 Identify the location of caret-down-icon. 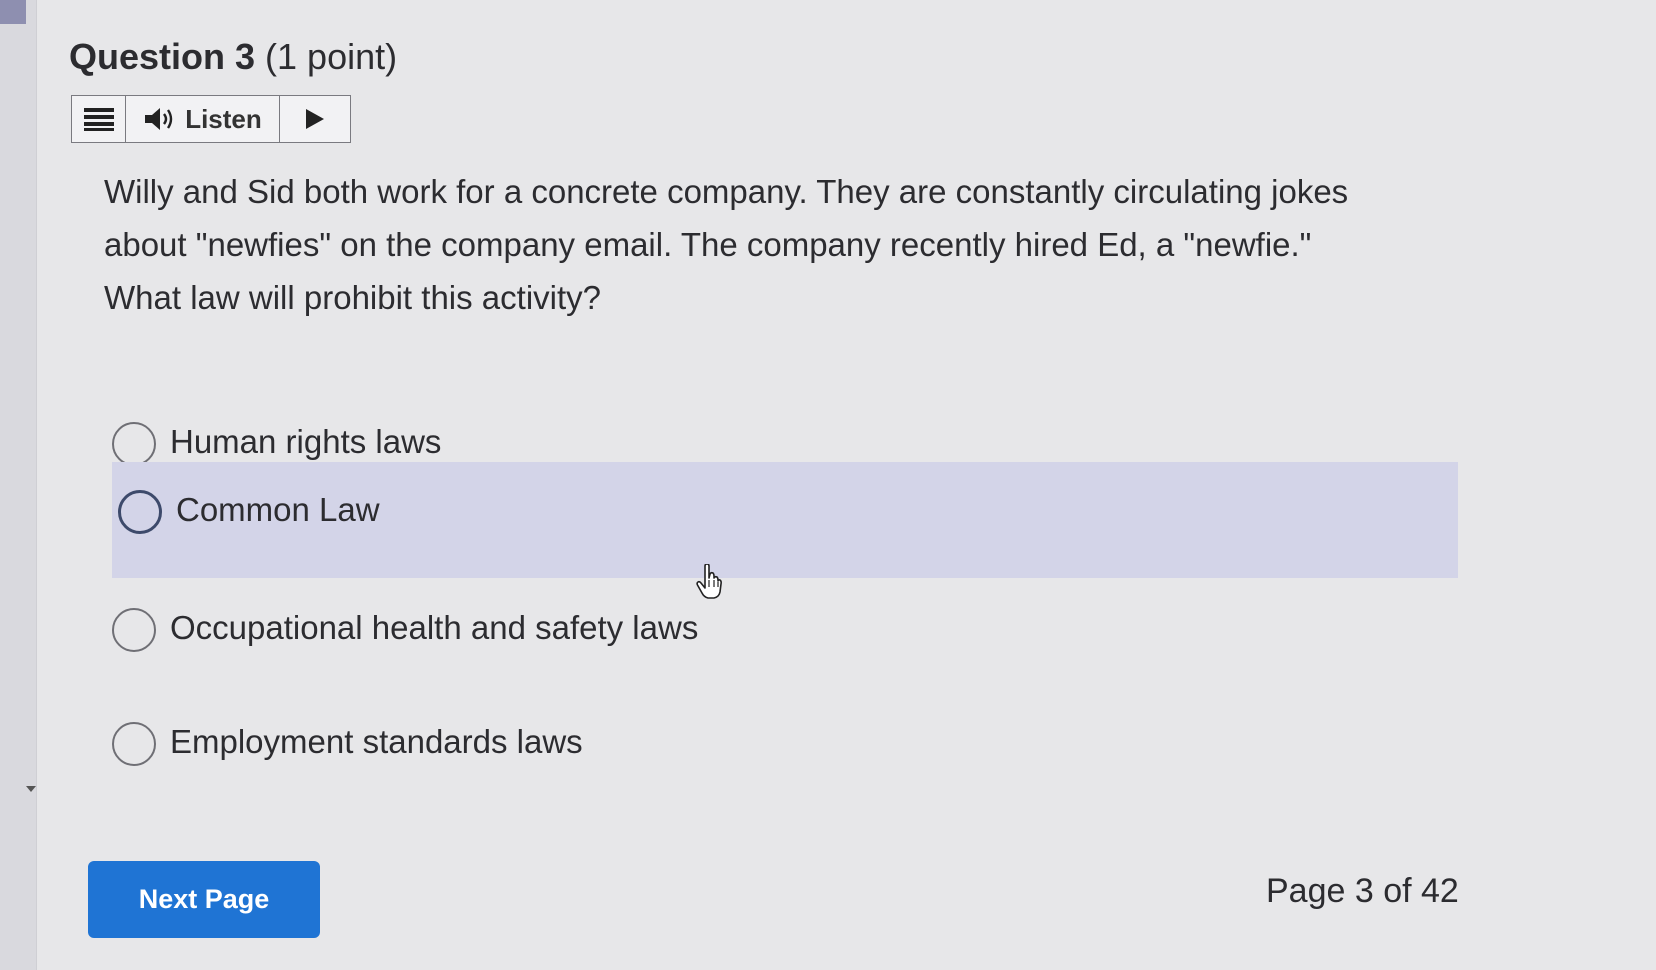
(31, 789).